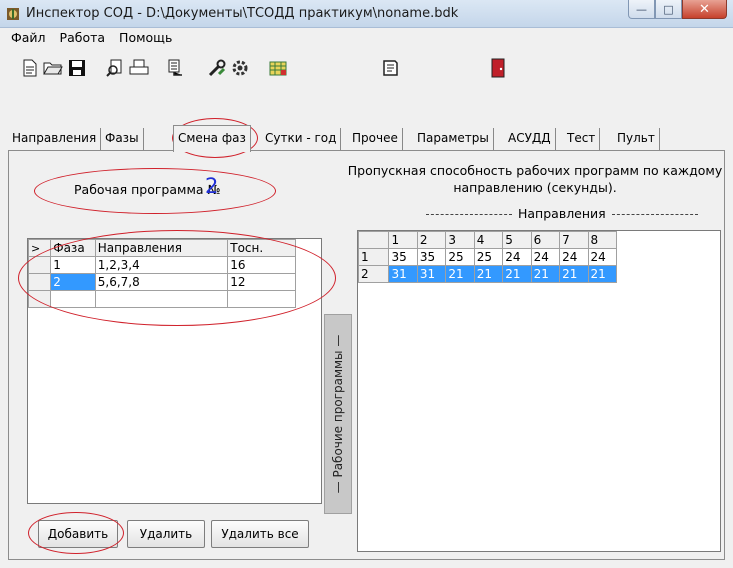 The width and height of the screenshot is (733, 568). Describe the element at coordinates (530, 139) in the screenshot. I see `tab-asudd: АСУДД` at that location.